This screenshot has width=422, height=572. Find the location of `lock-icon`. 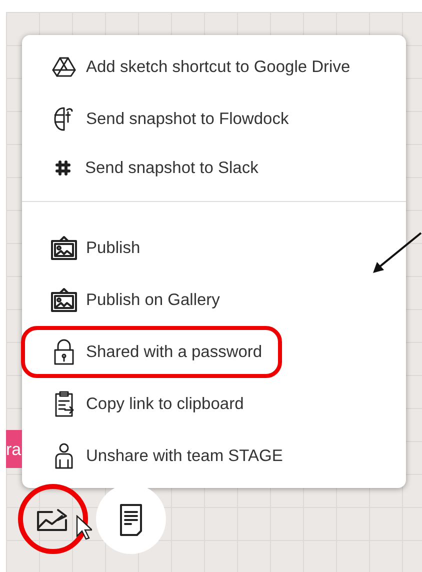

lock-icon is located at coordinates (64, 352).